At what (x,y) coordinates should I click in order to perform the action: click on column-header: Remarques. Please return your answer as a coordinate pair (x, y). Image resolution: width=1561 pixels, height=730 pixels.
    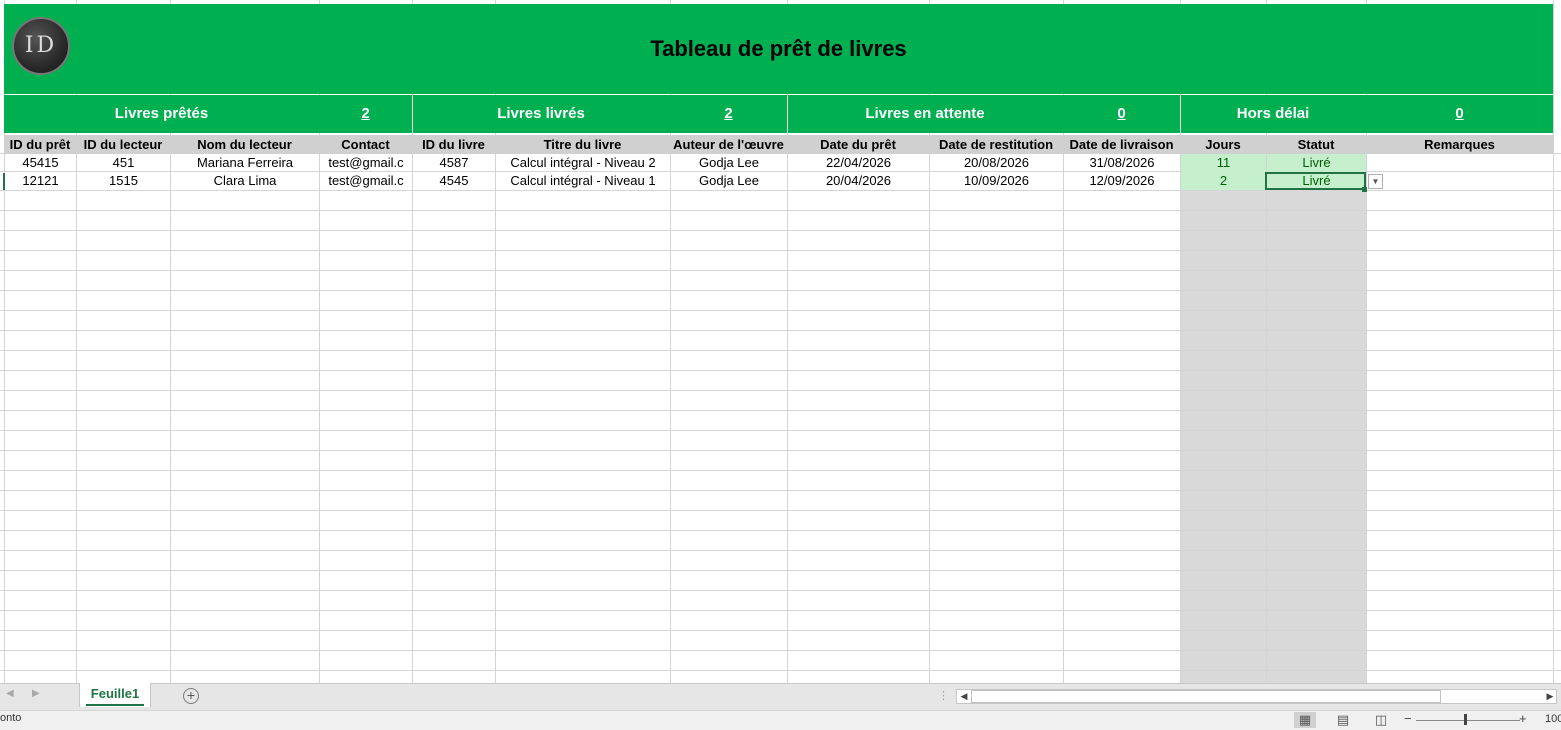
    Looking at the image, I should click on (1459, 144).